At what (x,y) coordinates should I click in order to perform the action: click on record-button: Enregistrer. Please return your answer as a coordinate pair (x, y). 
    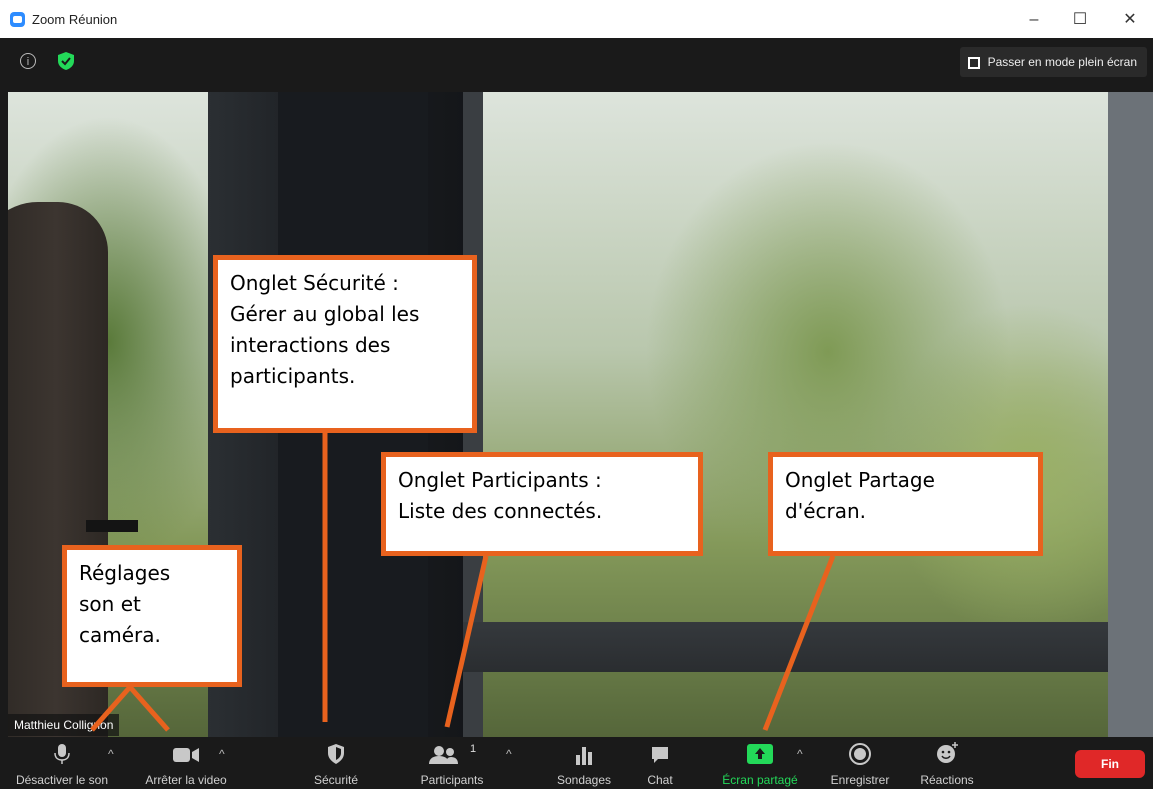
    Looking at the image, I should click on (860, 763).